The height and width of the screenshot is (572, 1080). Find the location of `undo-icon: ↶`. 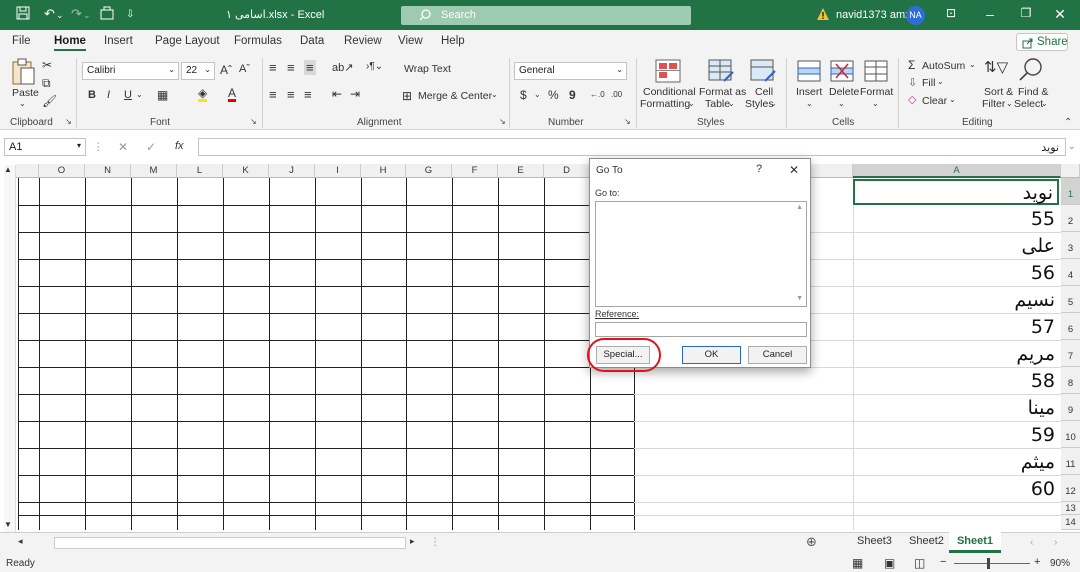

undo-icon: ↶ is located at coordinates (49, 14).